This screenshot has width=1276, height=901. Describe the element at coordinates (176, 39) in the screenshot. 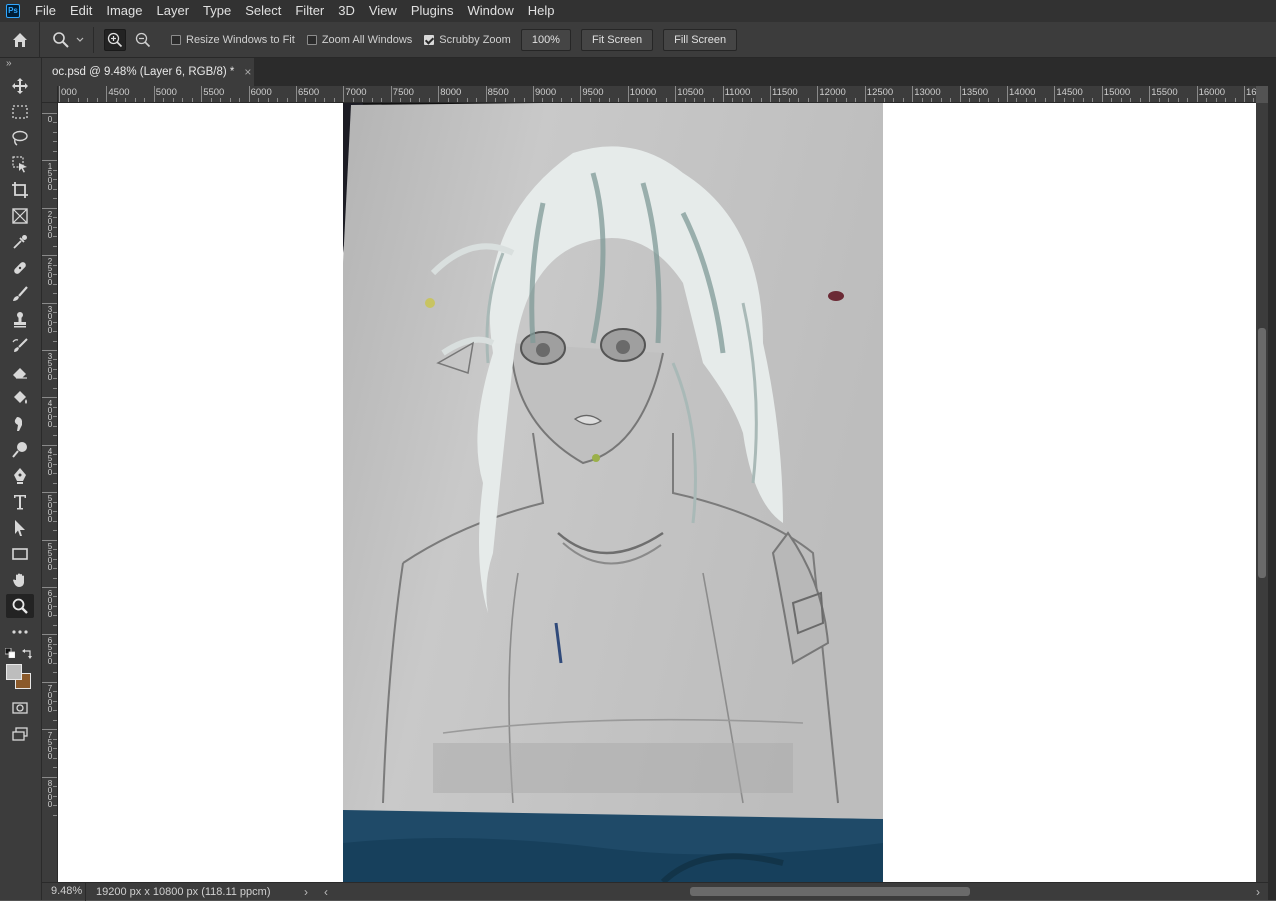

I see `resize-windows-checkbox` at that location.